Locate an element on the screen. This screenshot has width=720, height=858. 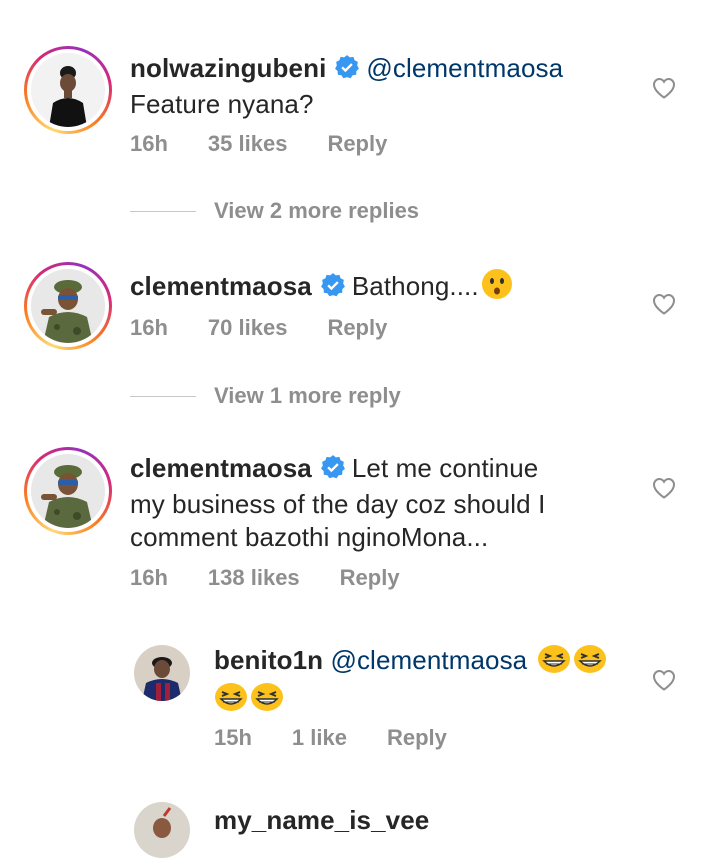
comment-text-line-1: Let me continue is located at coordinates (445, 468).